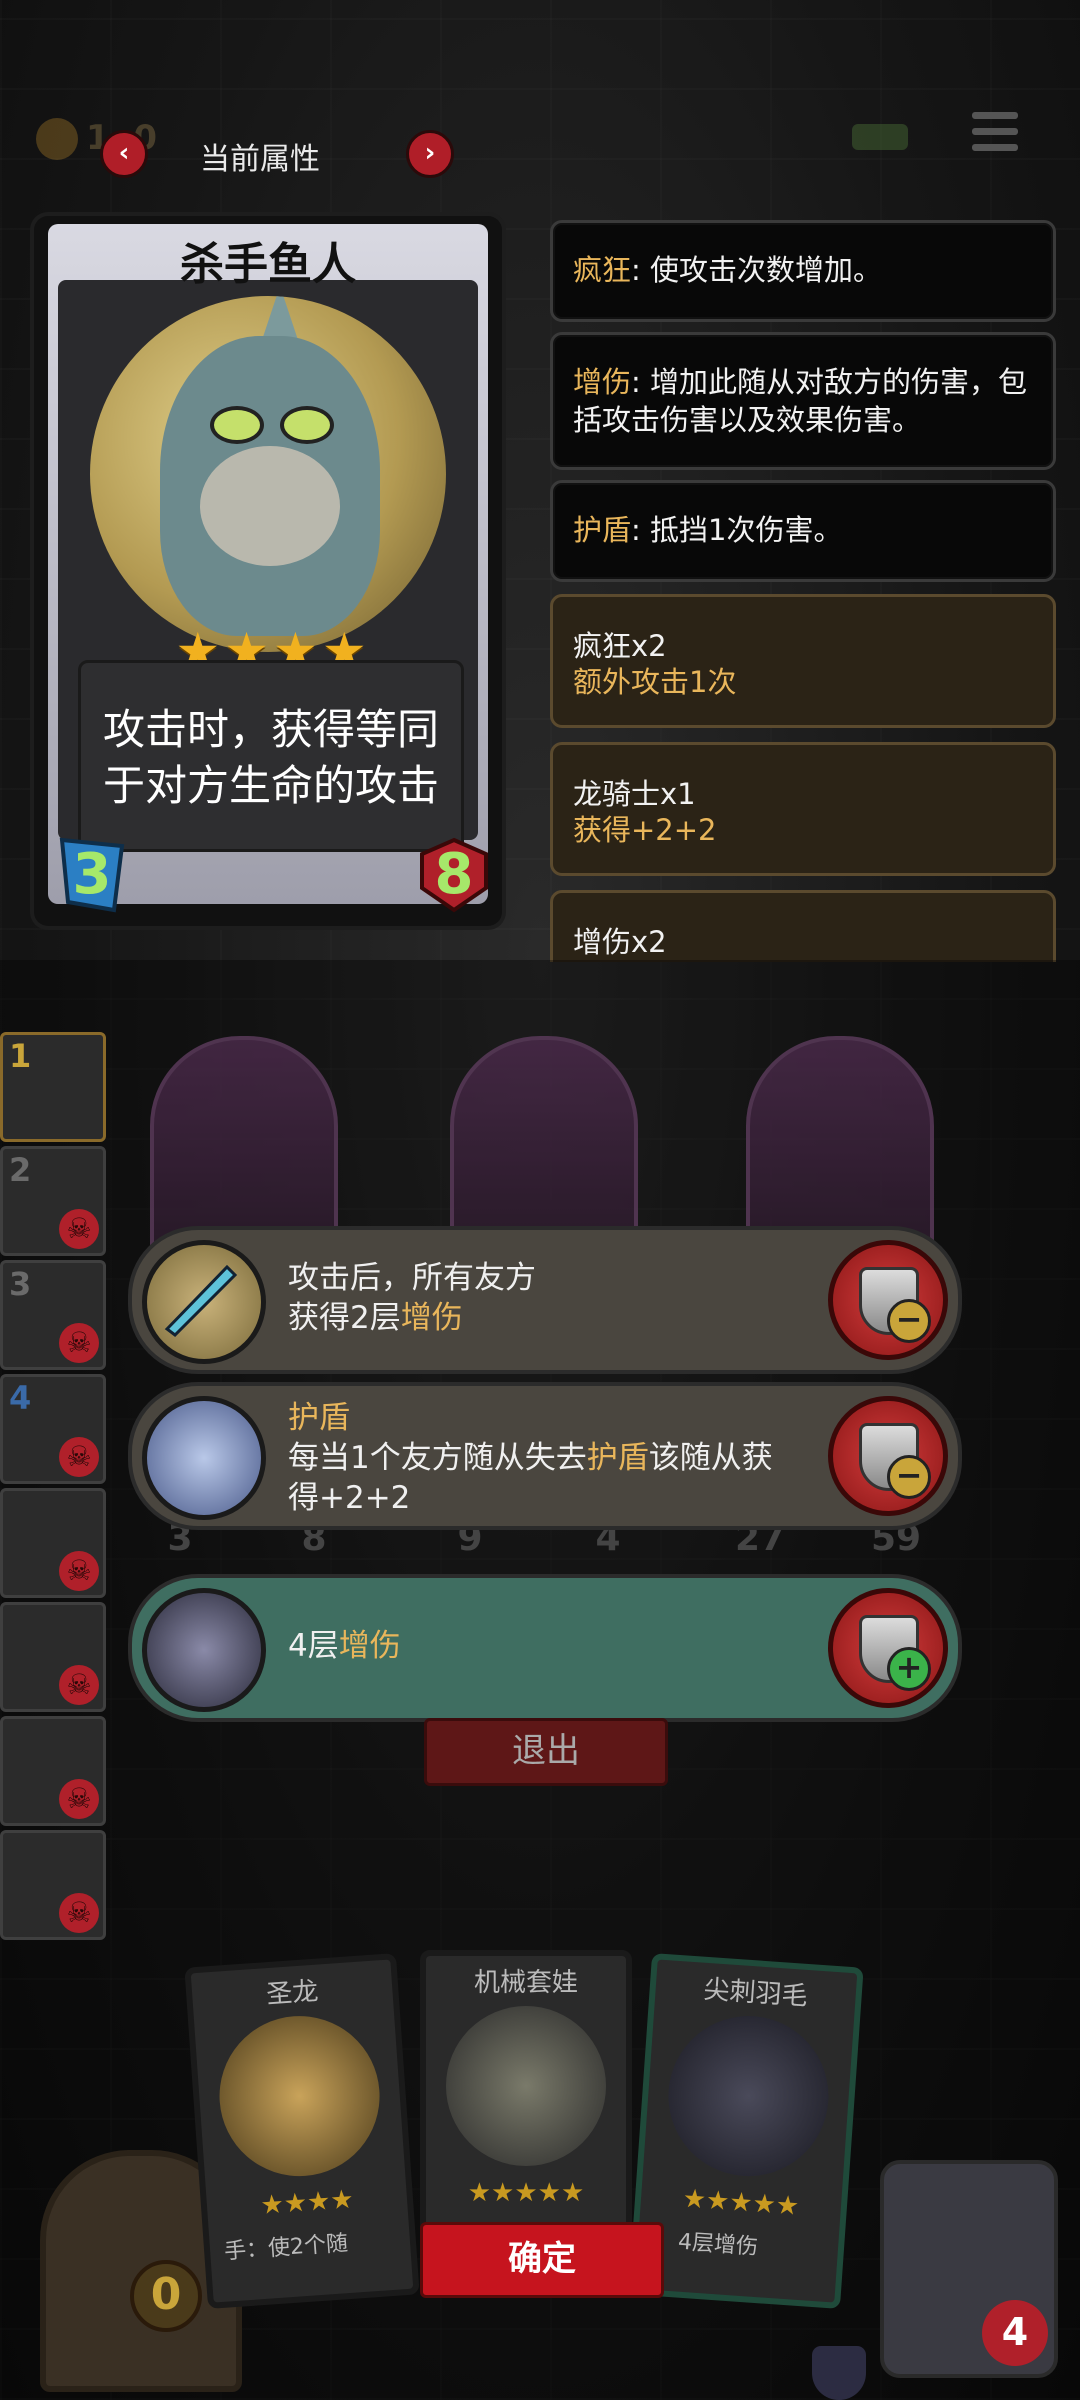  What do you see at coordinates (545, 1300) in the screenshot?
I see `effect-row-damage-boost-on-attack: 攻击后，所有友方 获得2层增伤 −` at bounding box center [545, 1300].